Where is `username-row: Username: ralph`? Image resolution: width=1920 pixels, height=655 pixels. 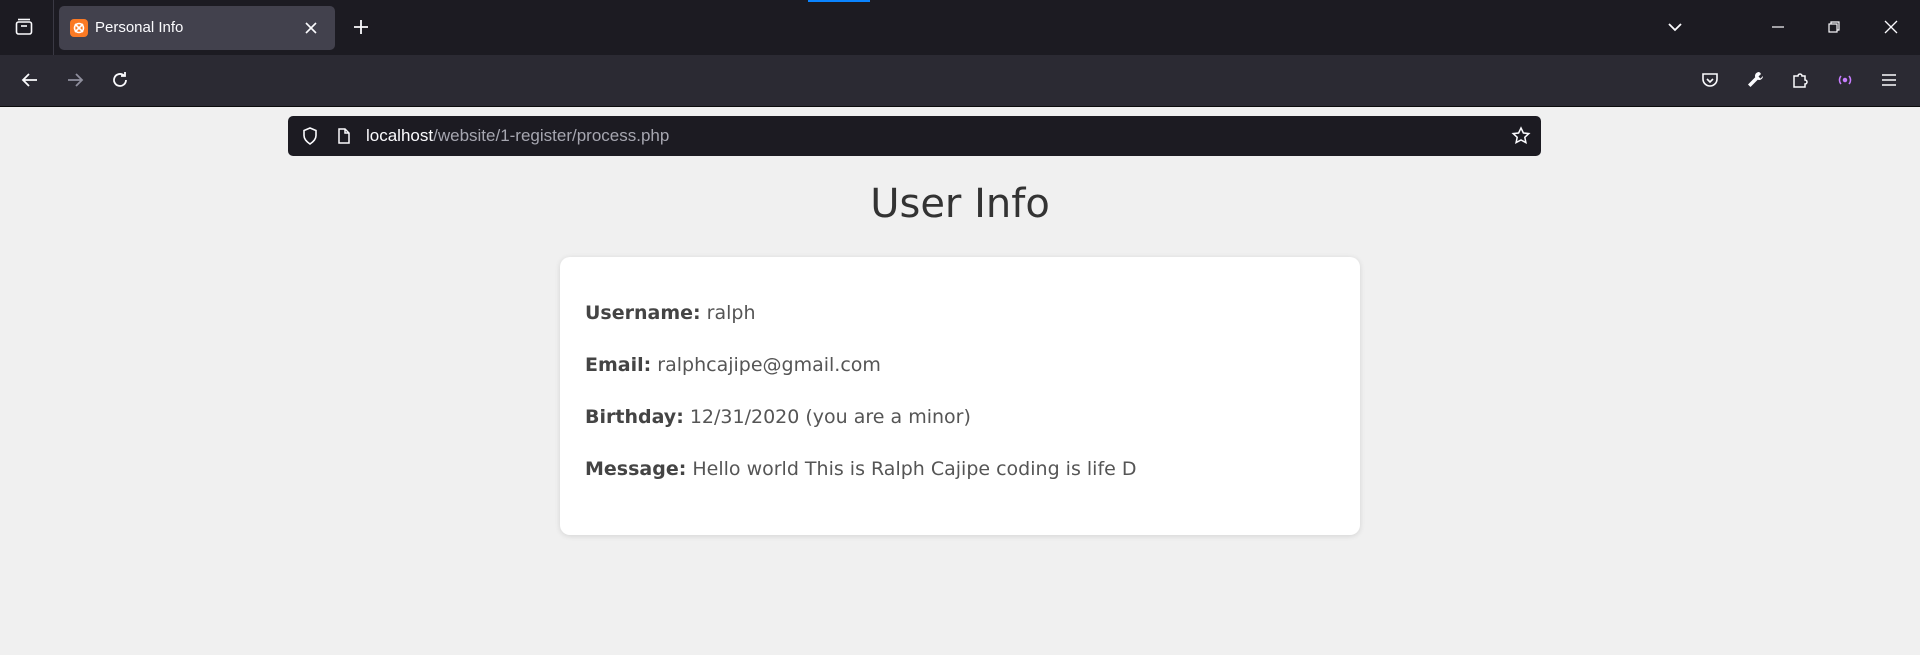
username-row: Username: ralph is located at coordinates (670, 313).